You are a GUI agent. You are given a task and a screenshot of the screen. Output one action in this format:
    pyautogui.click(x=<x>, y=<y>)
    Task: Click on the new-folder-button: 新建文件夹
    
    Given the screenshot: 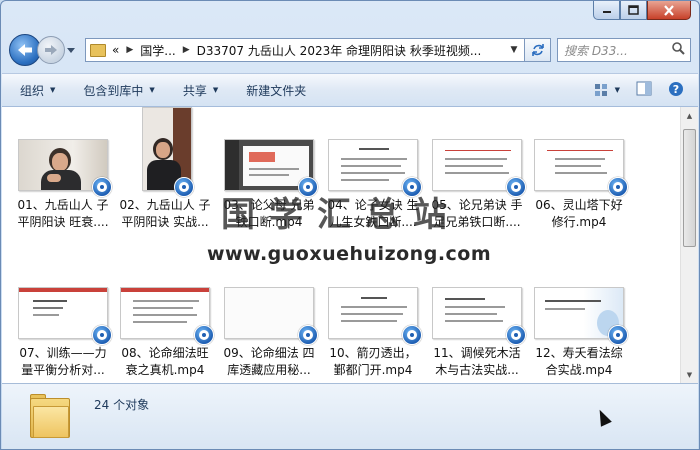 What is the action you would take?
    pyautogui.click(x=276, y=90)
    